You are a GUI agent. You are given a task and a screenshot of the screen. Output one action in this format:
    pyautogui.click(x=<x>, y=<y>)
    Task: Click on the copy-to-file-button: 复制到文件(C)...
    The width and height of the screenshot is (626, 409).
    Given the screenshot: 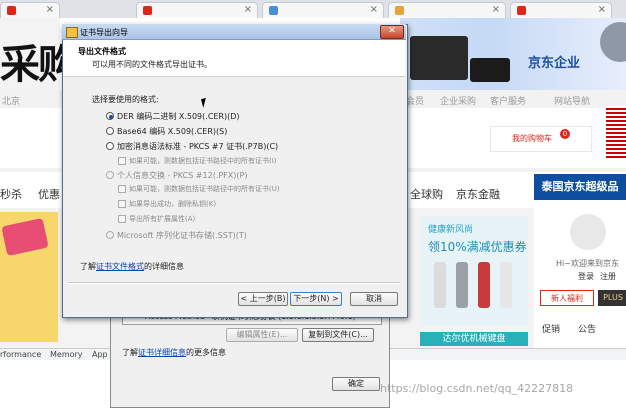 What is the action you would take?
    pyautogui.click(x=338, y=335)
    